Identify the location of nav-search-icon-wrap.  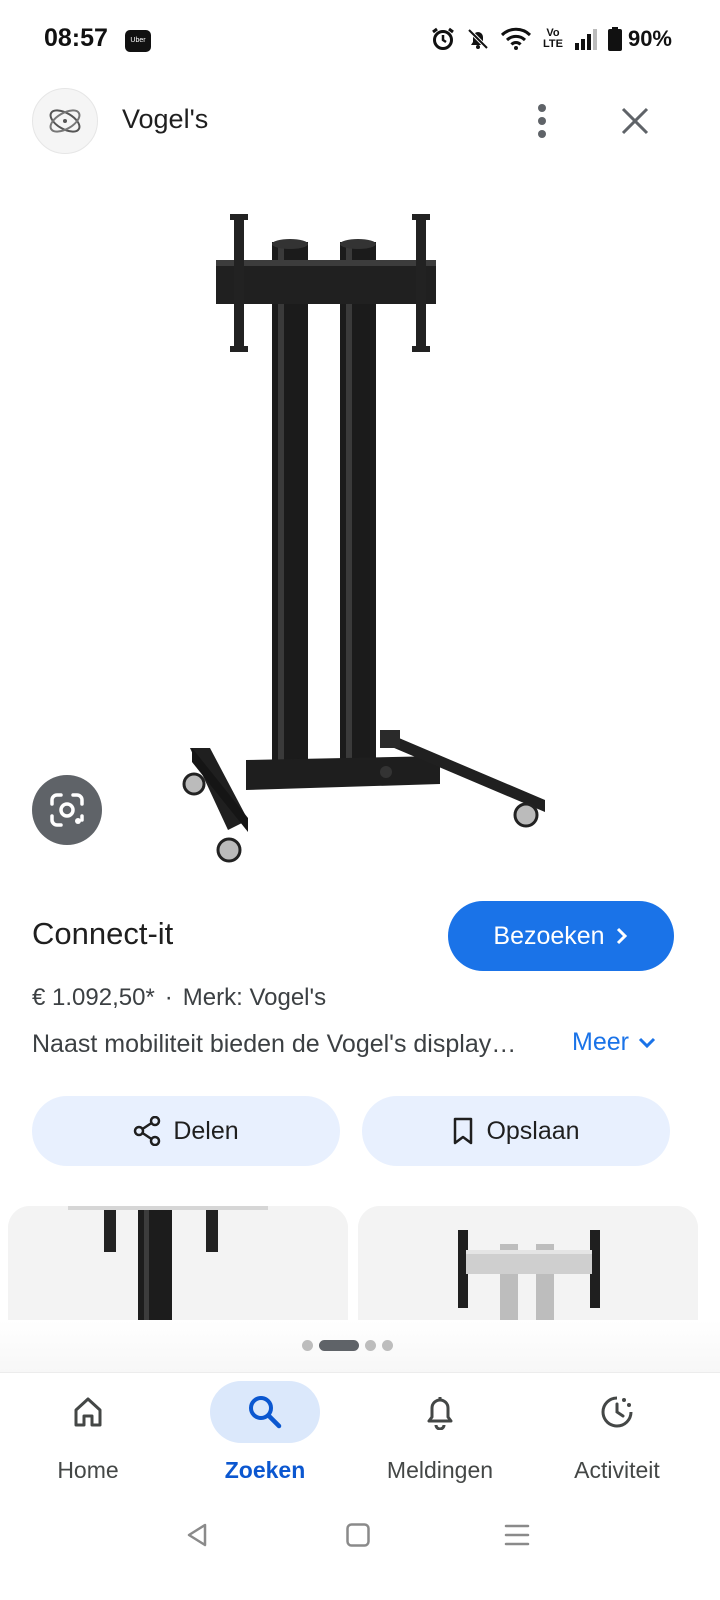
(265, 1412).